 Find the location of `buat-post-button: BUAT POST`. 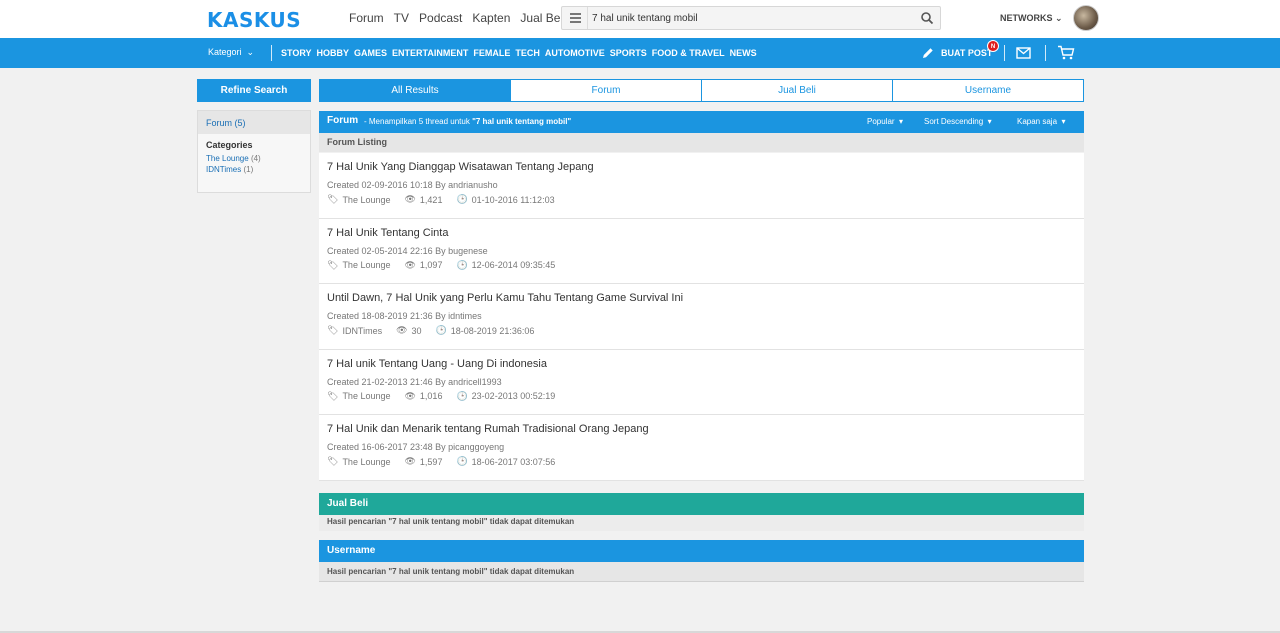

buat-post-button: BUAT POST is located at coordinates (956, 53).